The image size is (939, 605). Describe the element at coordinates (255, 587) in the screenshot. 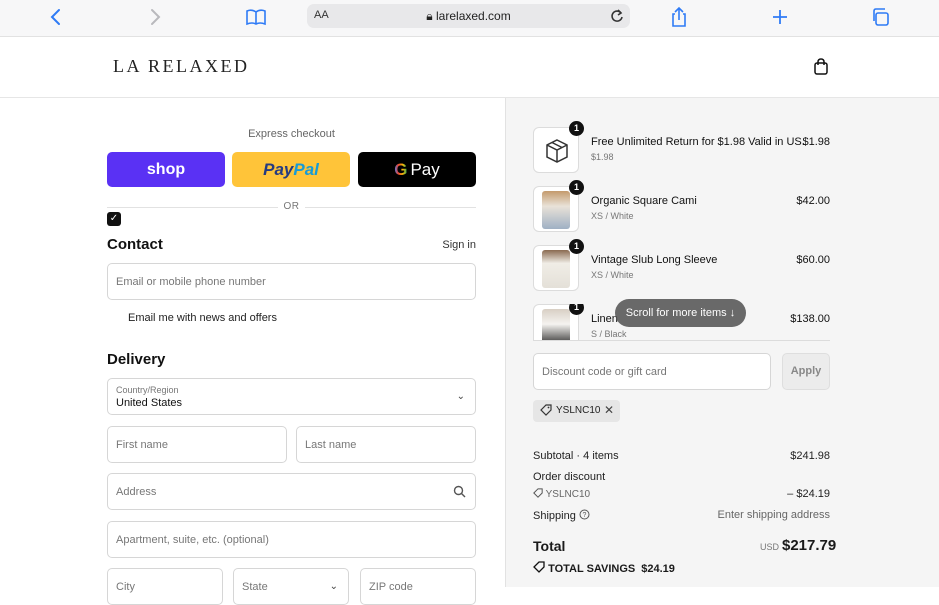

I see `state-placeholder: State` at that location.